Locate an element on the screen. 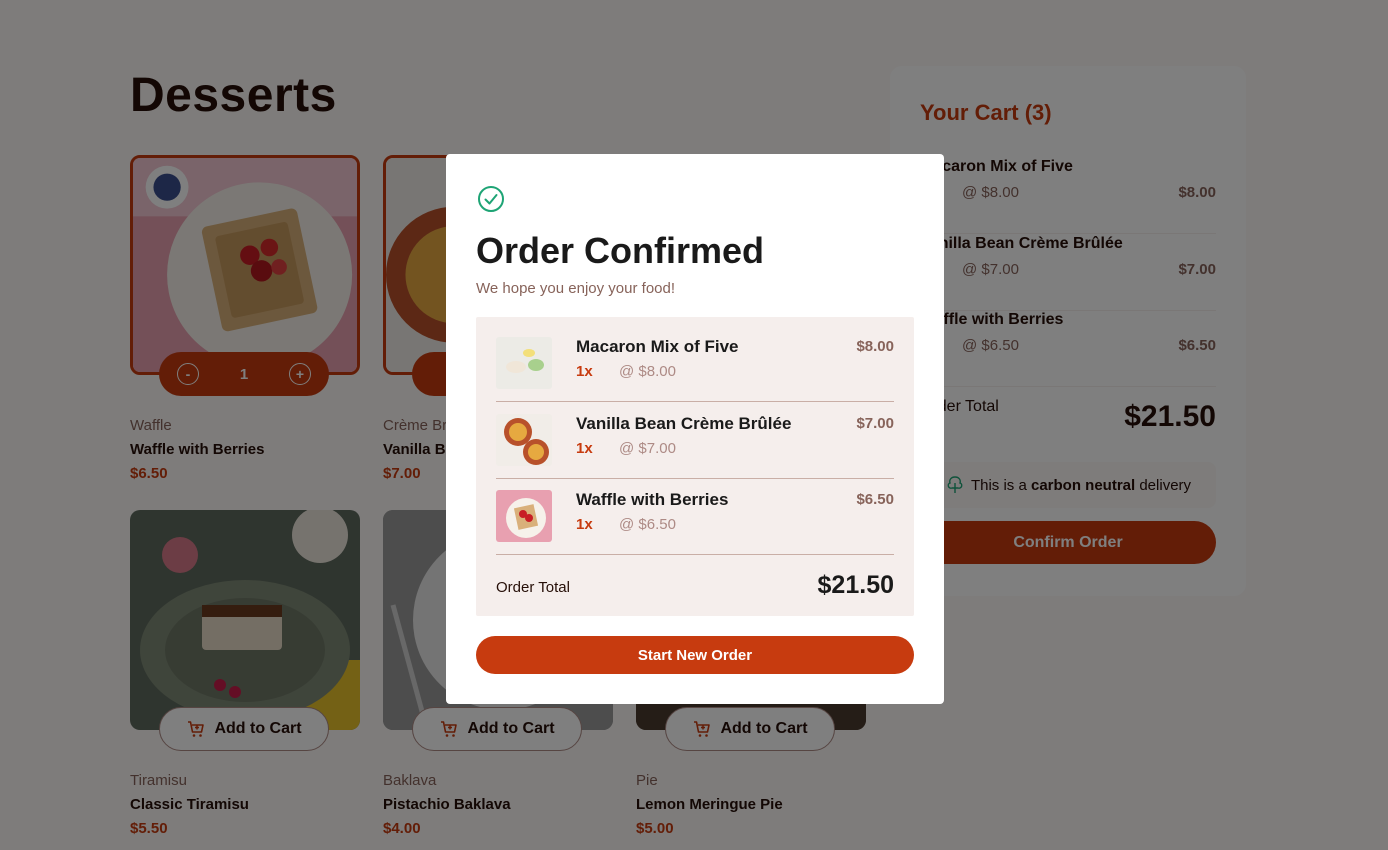  order-total-value: $21.50 is located at coordinates (855, 585).